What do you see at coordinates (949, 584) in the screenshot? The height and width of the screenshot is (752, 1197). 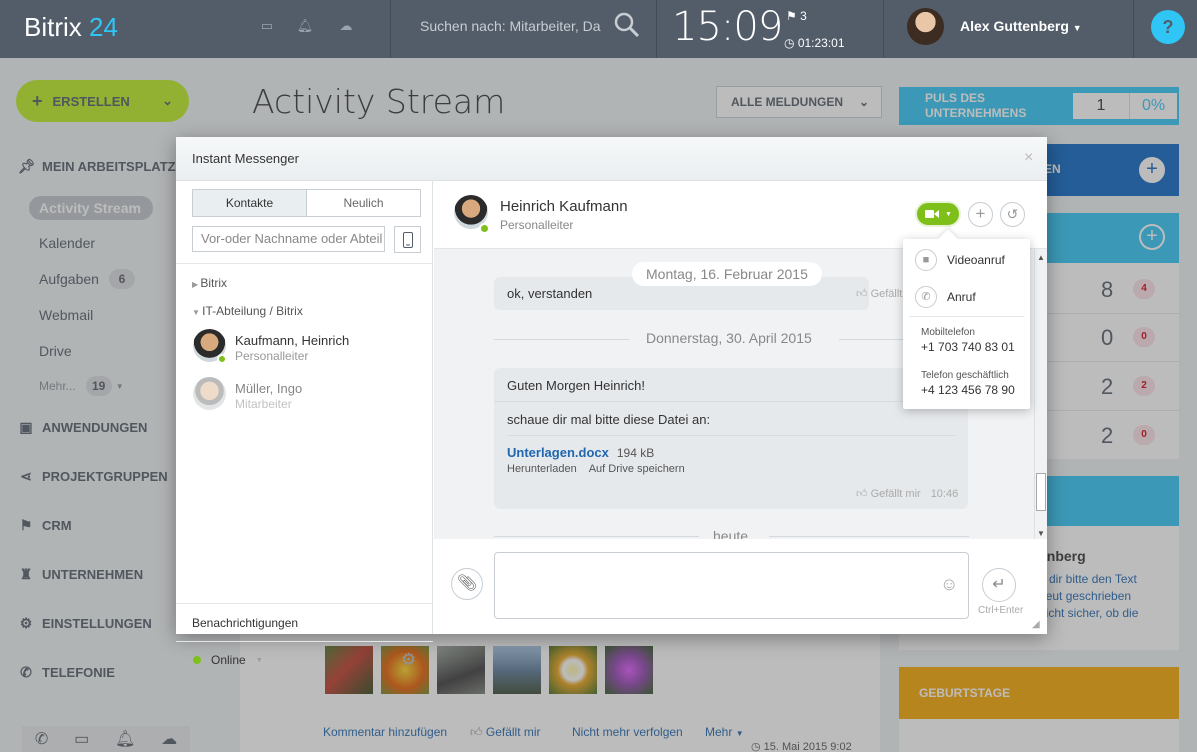 I see `smiley-icon: ☺` at bounding box center [949, 584].